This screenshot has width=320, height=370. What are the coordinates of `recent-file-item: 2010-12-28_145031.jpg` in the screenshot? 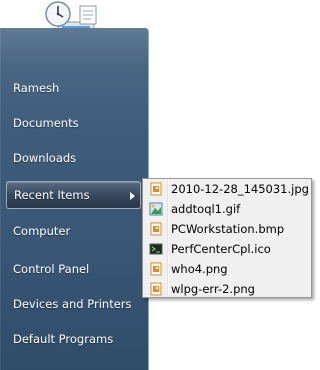 It's located at (227, 189).